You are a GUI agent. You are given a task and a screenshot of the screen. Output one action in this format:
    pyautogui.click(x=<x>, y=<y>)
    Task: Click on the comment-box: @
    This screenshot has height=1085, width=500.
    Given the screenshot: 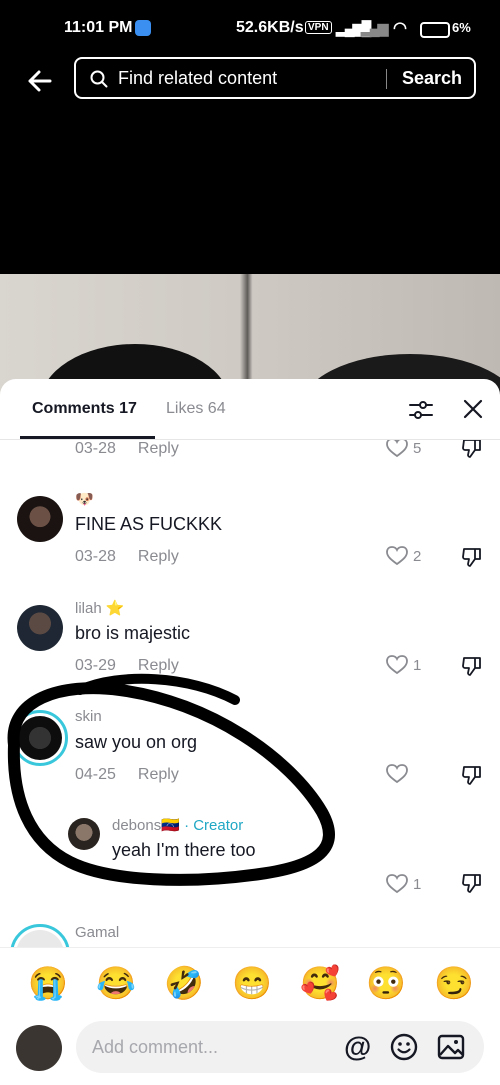 What is the action you would take?
    pyautogui.click(x=280, y=1047)
    